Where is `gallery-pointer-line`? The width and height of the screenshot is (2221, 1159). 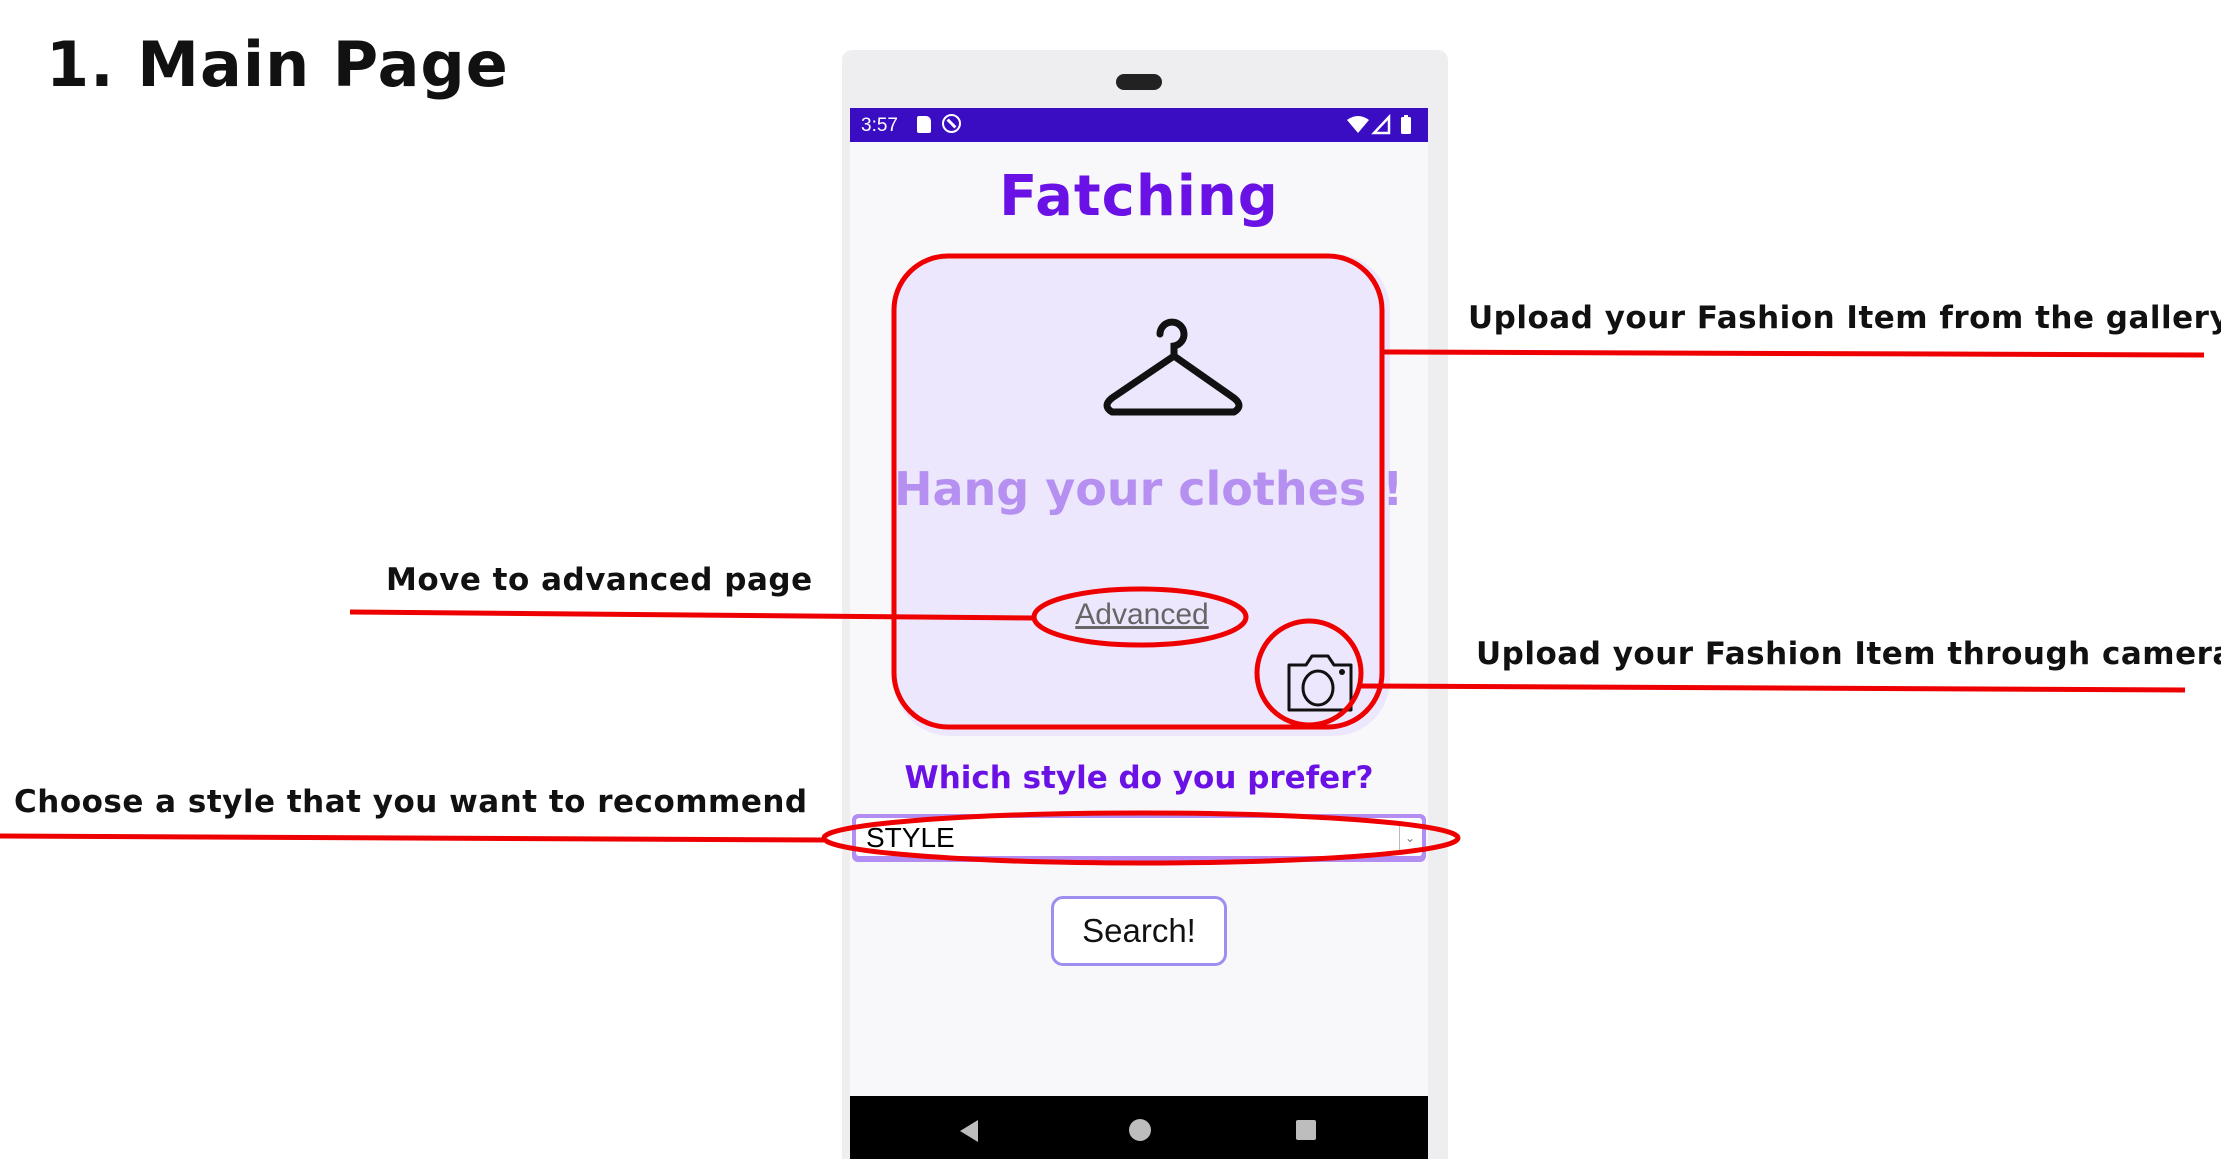
gallery-pointer-line is located at coordinates (1793, 353).